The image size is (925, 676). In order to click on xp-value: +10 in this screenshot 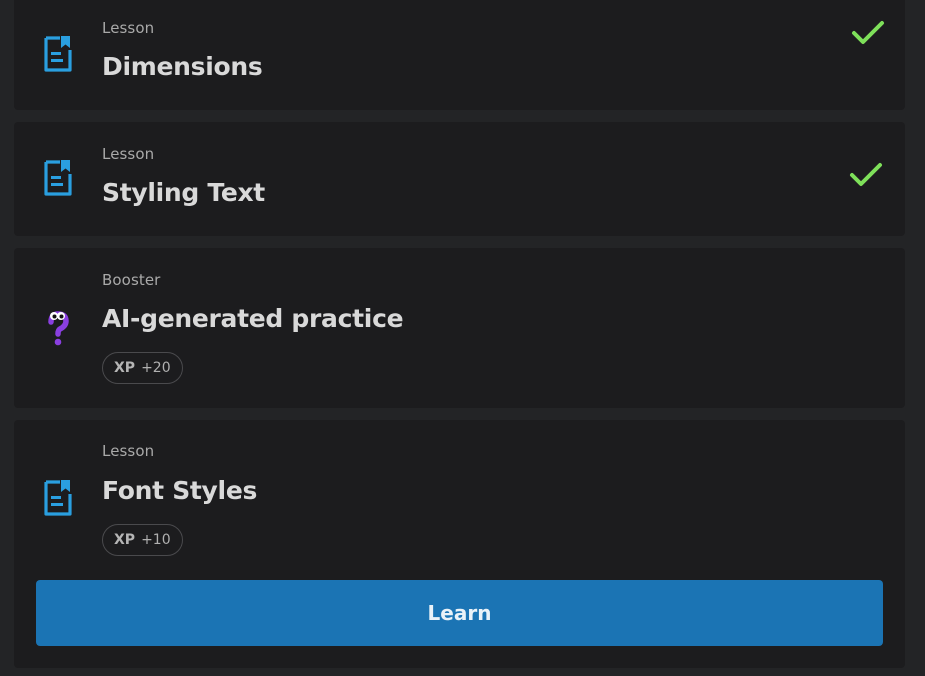, I will do `click(156, 540)`.